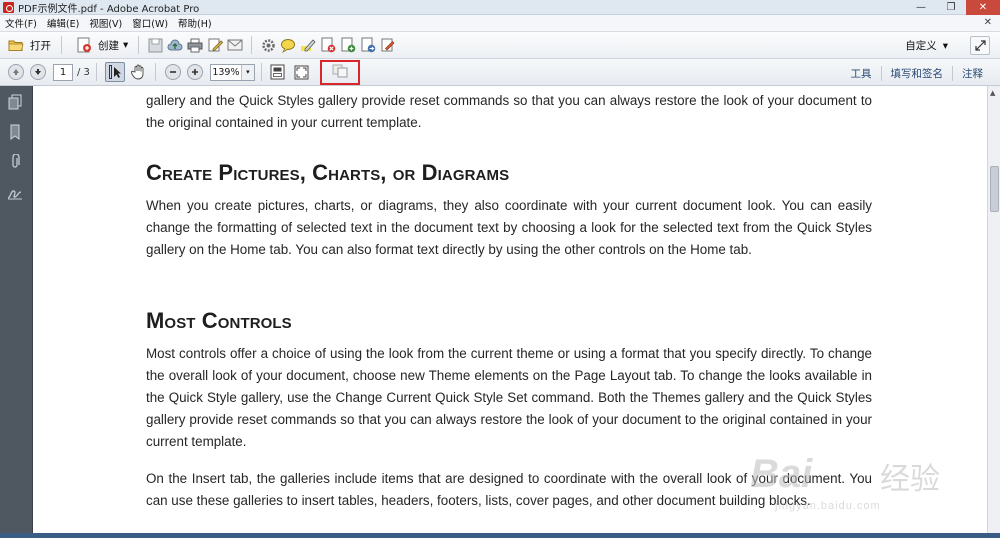 The width and height of the screenshot is (1000, 538). I want to click on main-toolbar: 打开 创建 ▾ 自定义 ▾, so click(500, 45).